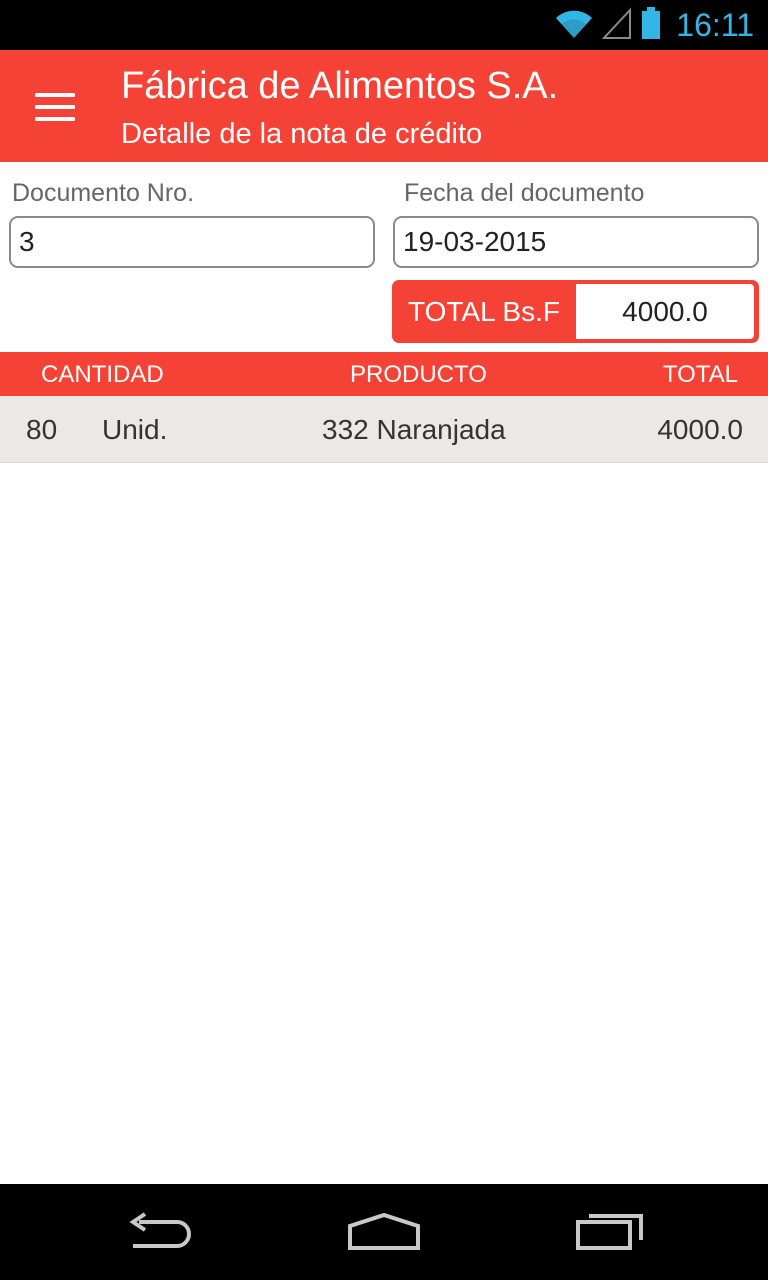 Image resolution: width=768 pixels, height=1280 pixels. I want to click on hamburger-menu-icon, so click(55, 107).